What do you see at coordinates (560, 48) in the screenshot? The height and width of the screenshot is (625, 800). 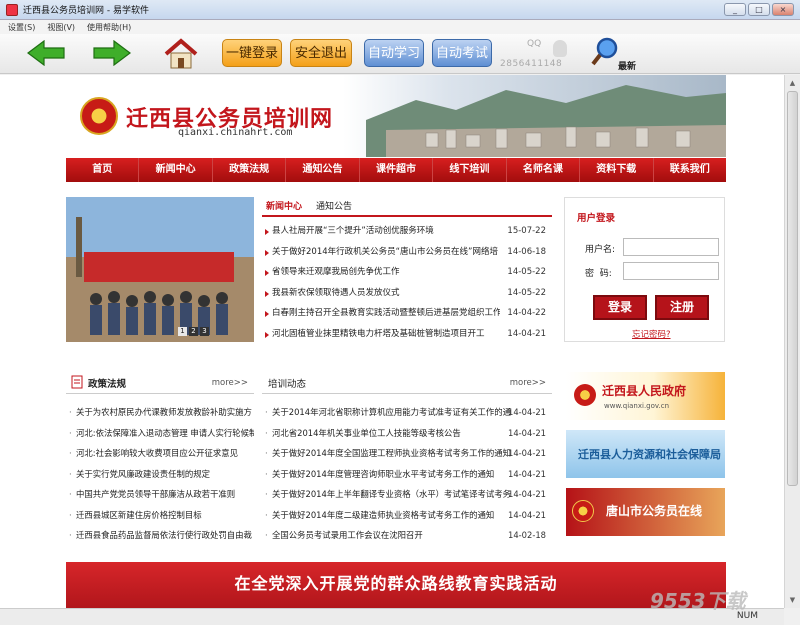 I see `penguin-icon` at bounding box center [560, 48].